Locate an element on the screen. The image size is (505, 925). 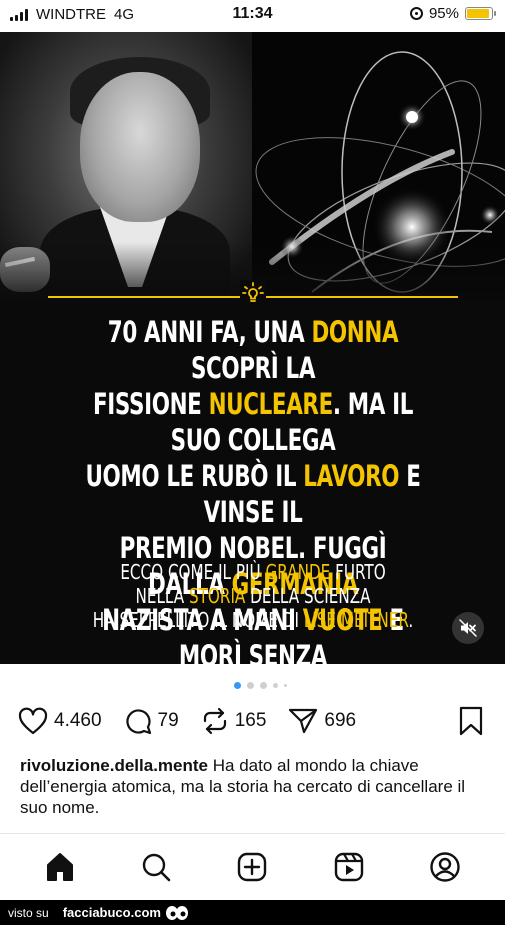
send-icon is located at coordinates (303, 721).